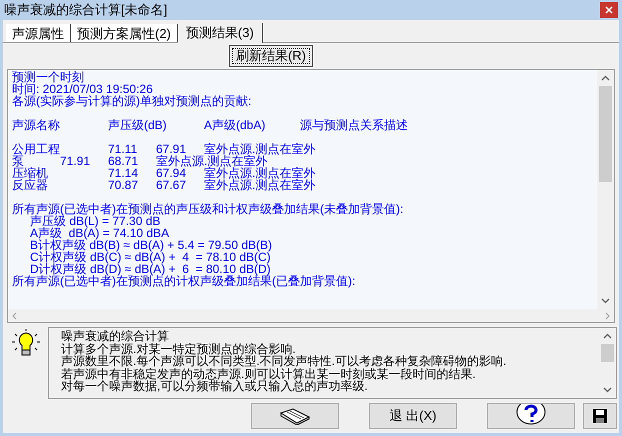 The width and height of the screenshot is (622, 436). What do you see at coordinates (284, 361) in the screenshot?
I see `info-line: 声源数里不限.每个声源可以不同类型.不同发声特性.可以考虑各种复杂障碍物的影响.` at bounding box center [284, 361].